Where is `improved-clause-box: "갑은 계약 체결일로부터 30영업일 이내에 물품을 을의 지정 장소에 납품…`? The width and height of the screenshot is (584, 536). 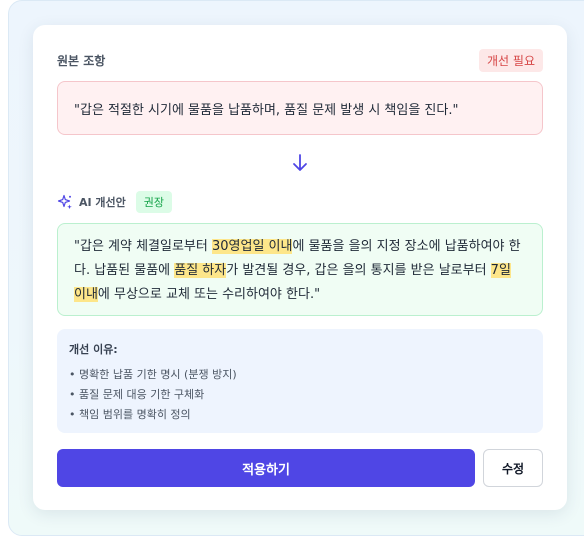
improved-clause-box: "갑은 계약 체결일로부터 30영업일 이내에 물품을 을의 지정 장소에 납품… is located at coordinates (300, 269).